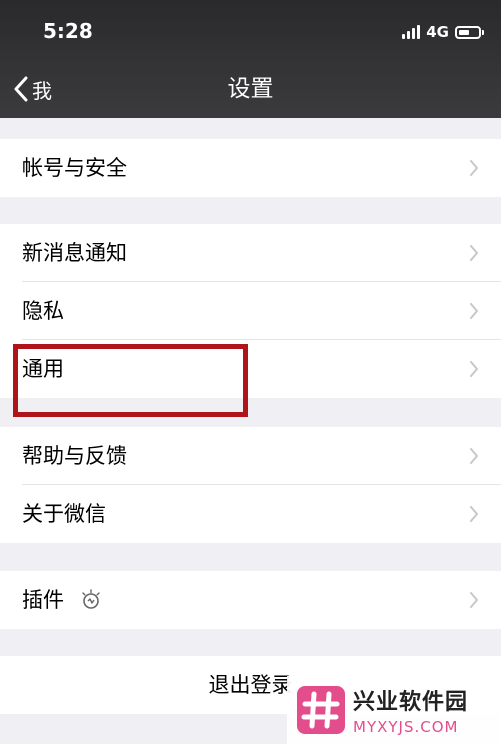 The width and height of the screenshot is (501, 744). I want to click on settings-item-help-feedback: 帮助与反馈, so click(250, 456).